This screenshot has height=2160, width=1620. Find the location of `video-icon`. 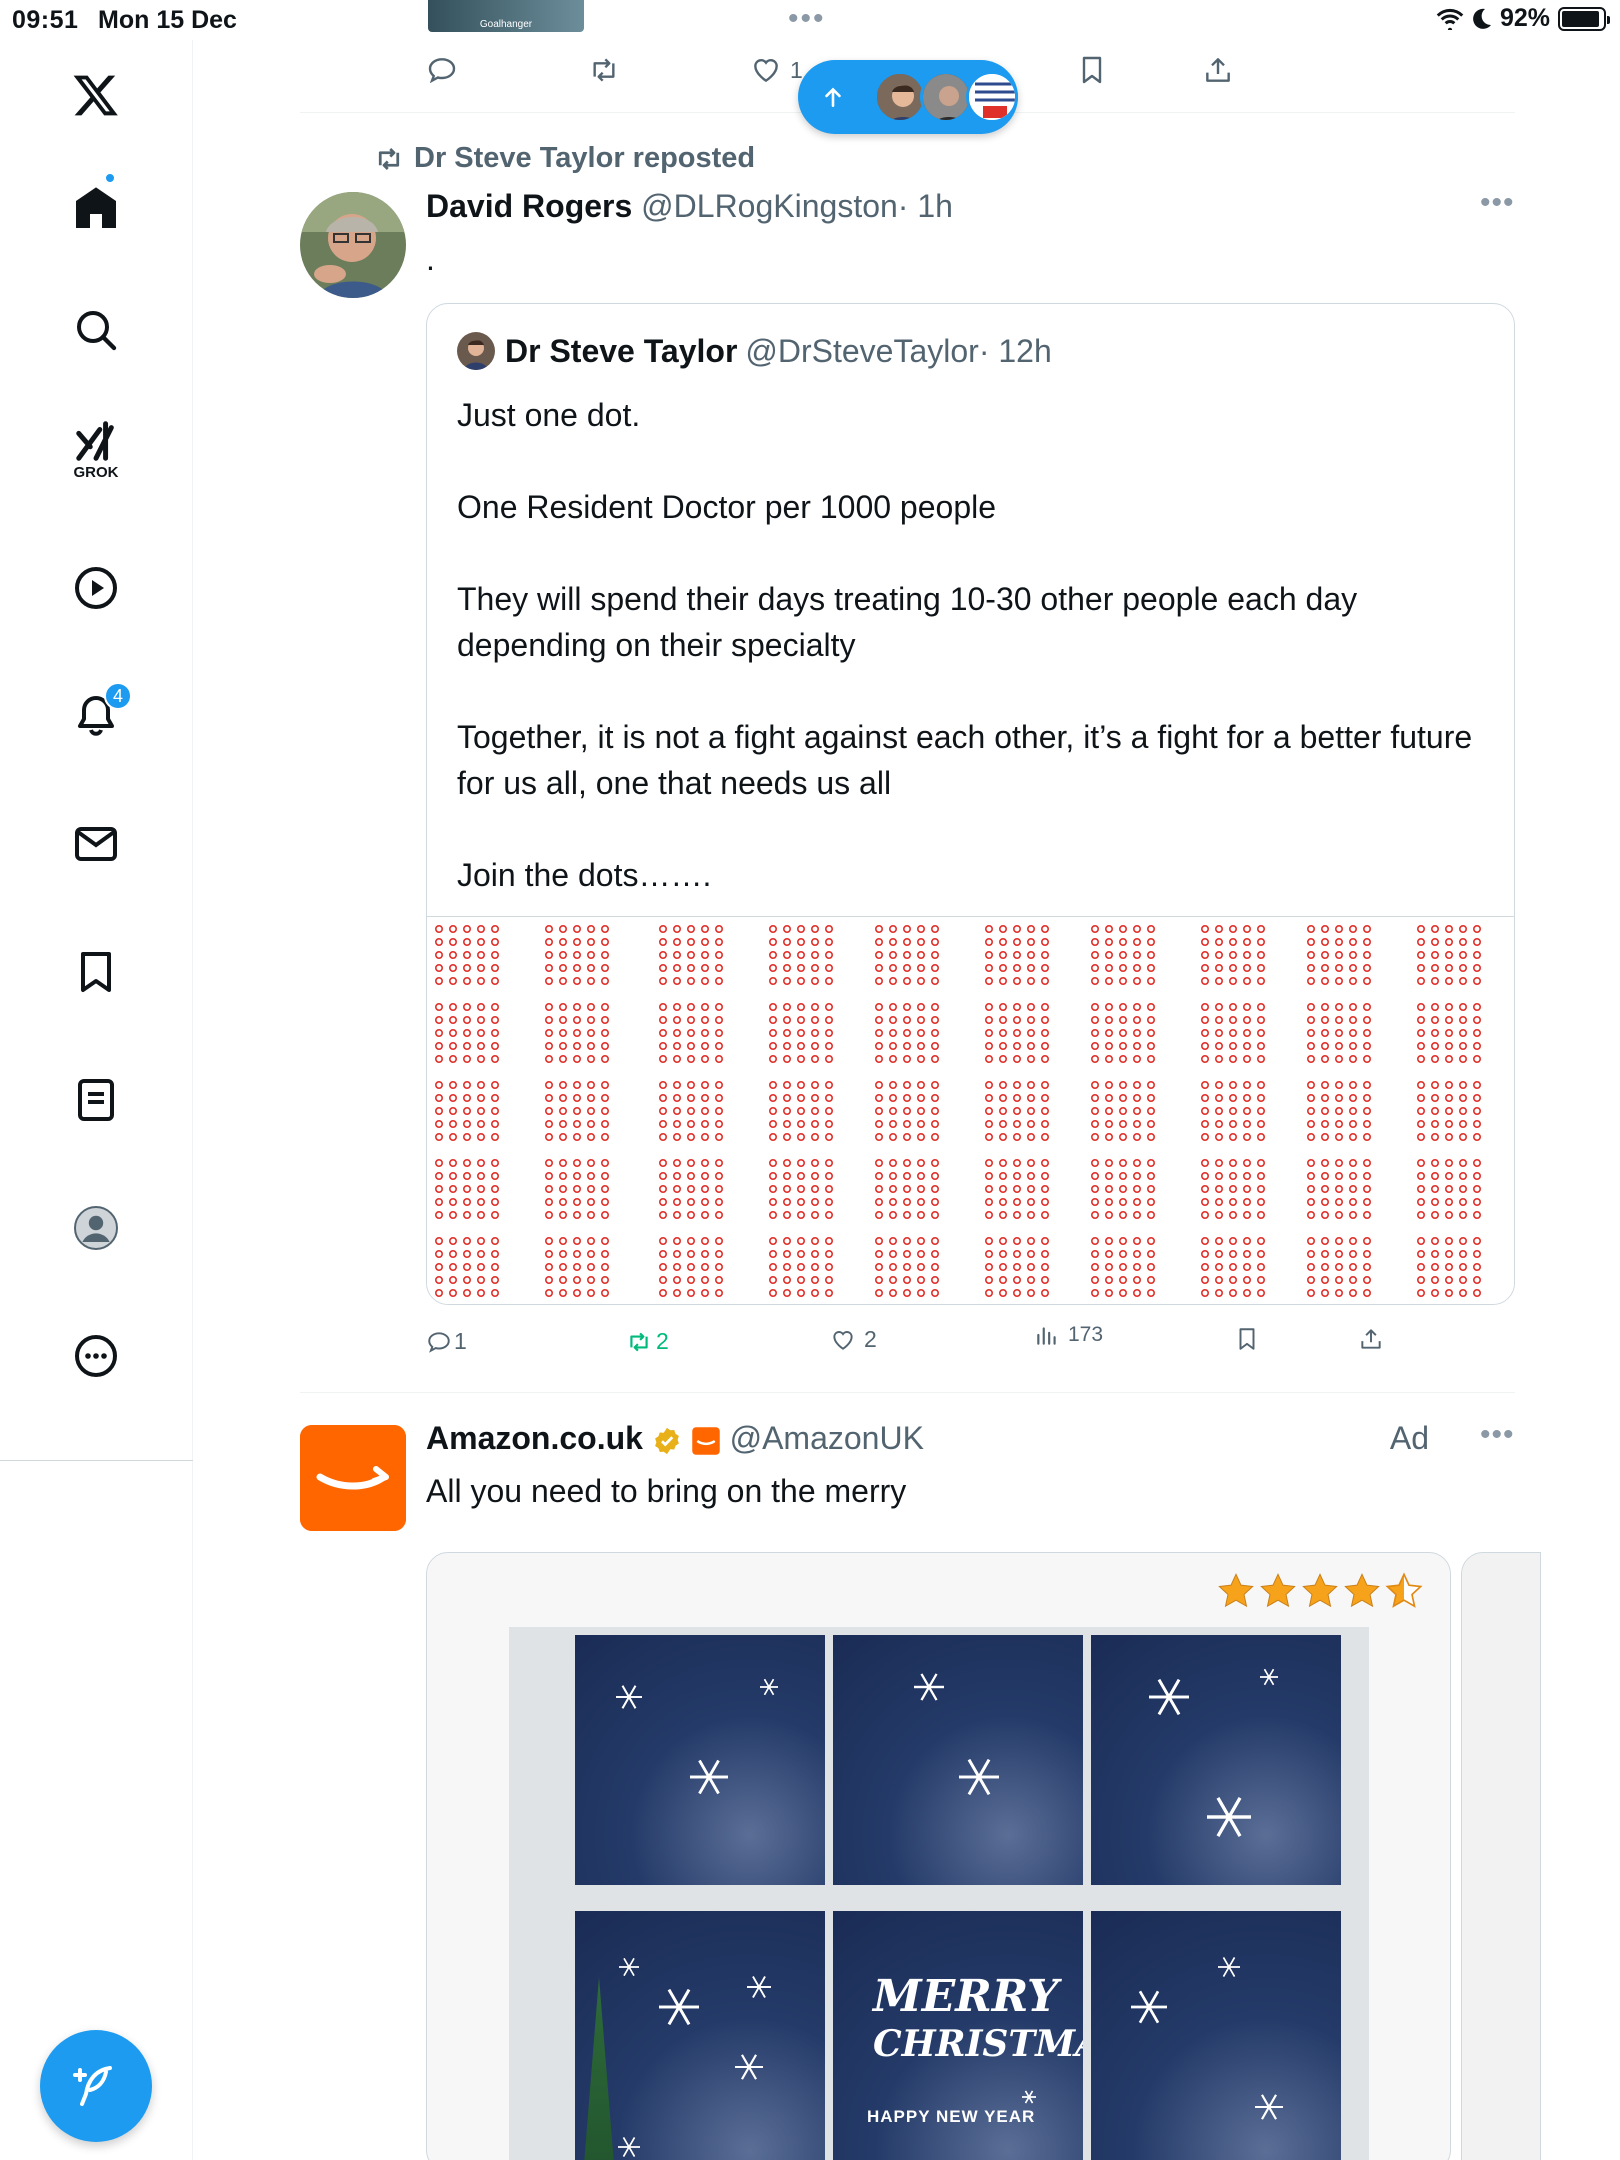

video-icon is located at coordinates (96, 588).